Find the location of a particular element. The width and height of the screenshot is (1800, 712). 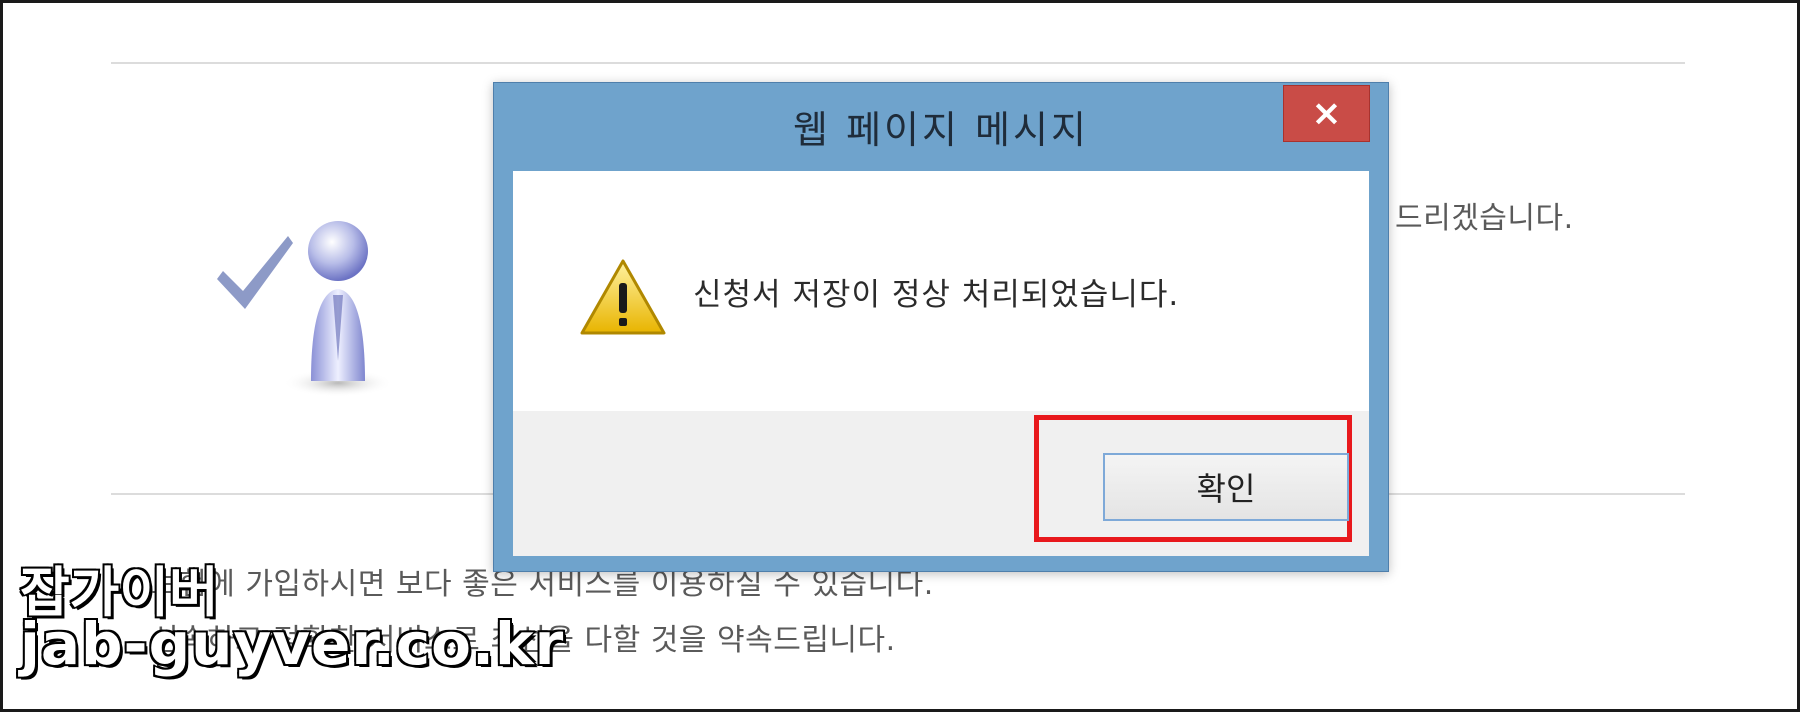

dialog-footer: 확인 is located at coordinates (941, 483).